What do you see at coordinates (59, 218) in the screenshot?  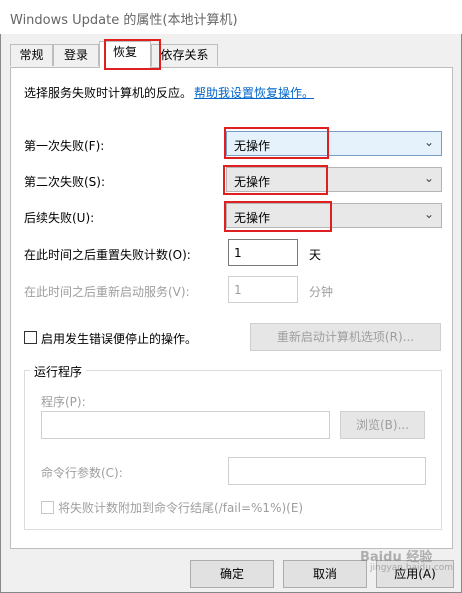 I see `subsequent-failure-label: 后续失败(U):` at bounding box center [59, 218].